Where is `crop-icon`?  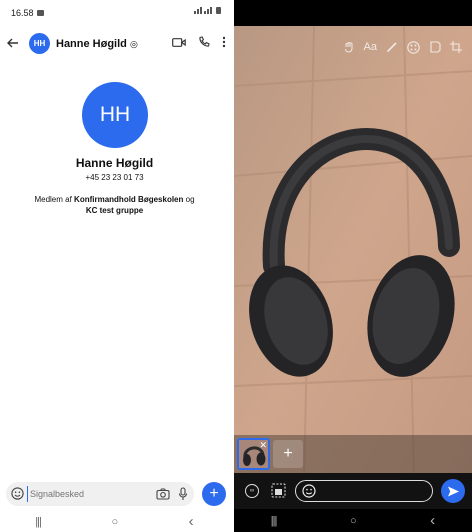 crop-icon is located at coordinates (456, 47).